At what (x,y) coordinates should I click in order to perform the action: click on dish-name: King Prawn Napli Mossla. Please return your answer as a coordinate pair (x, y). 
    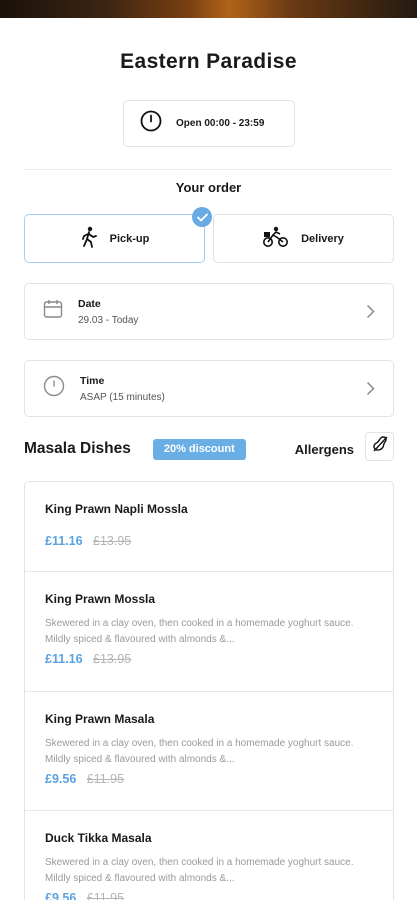
    Looking at the image, I should click on (116, 509).